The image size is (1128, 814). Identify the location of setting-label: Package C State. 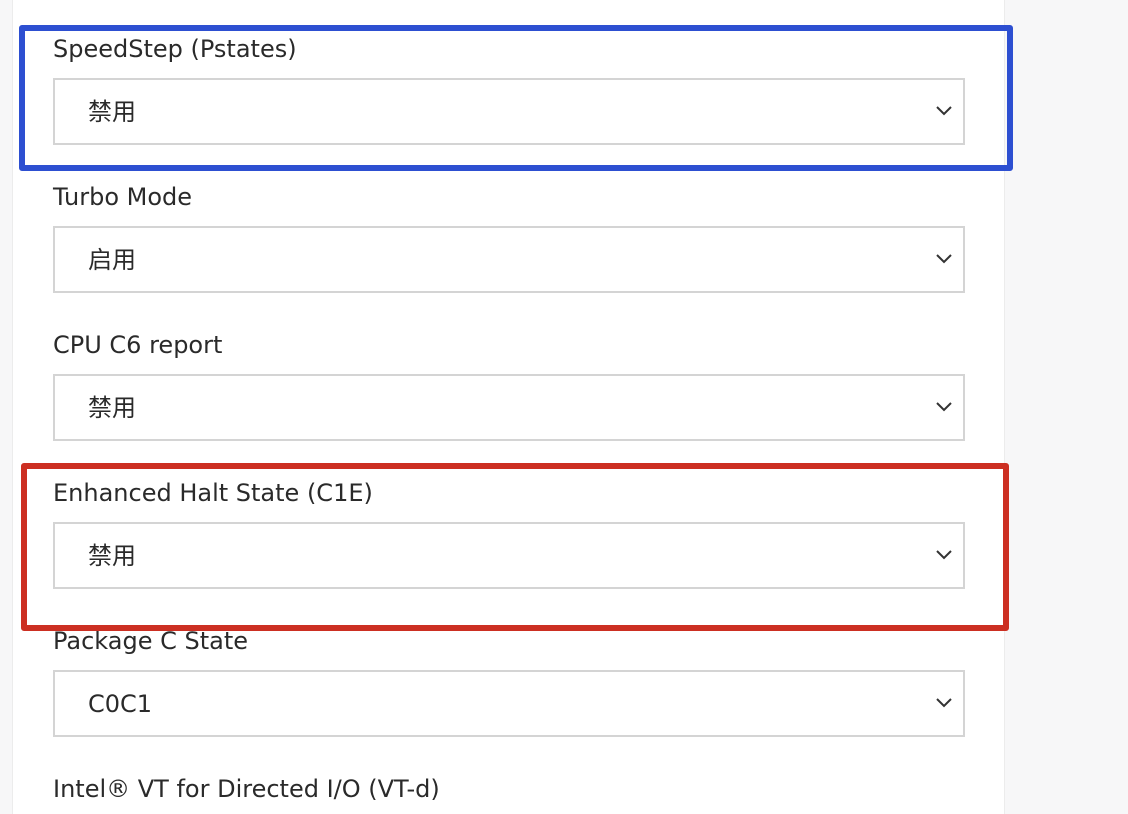
(151, 641).